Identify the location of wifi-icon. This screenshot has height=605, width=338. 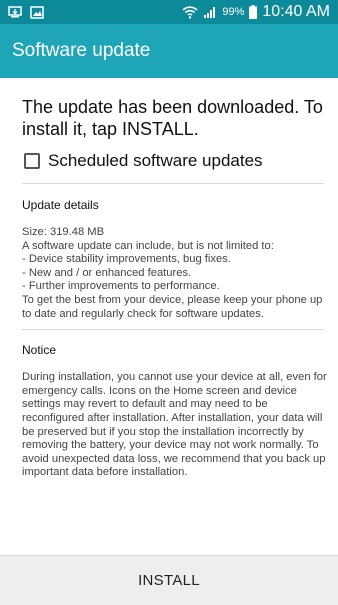
(190, 12).